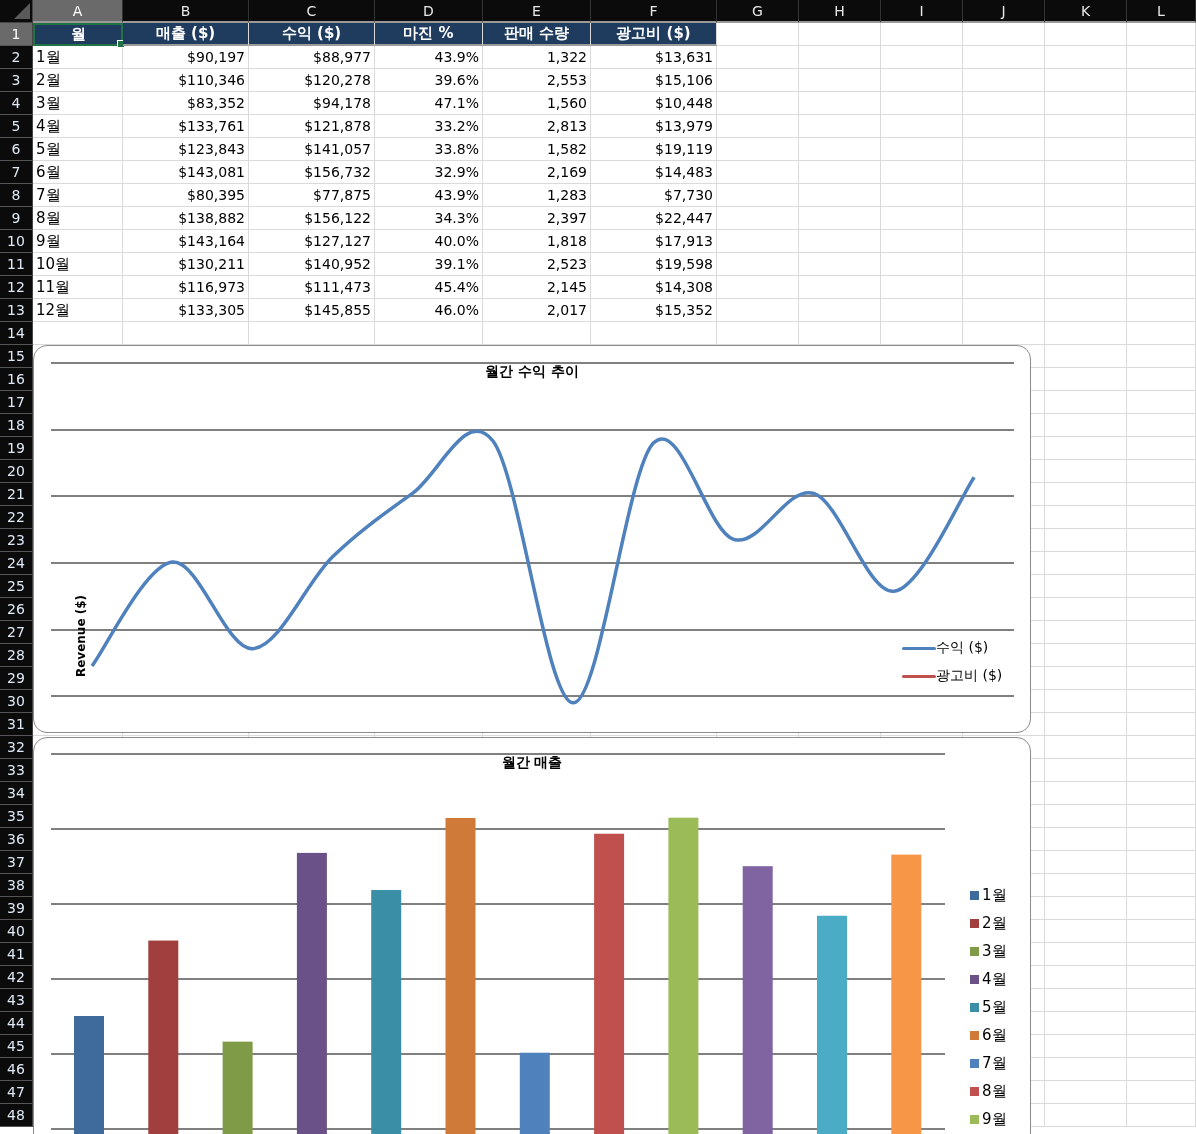 This screenshot has height=1134, width=1196. Describe the element at coordinates (429, 34) in the screenshot. I see `header-cell: 마진 %` at that location.